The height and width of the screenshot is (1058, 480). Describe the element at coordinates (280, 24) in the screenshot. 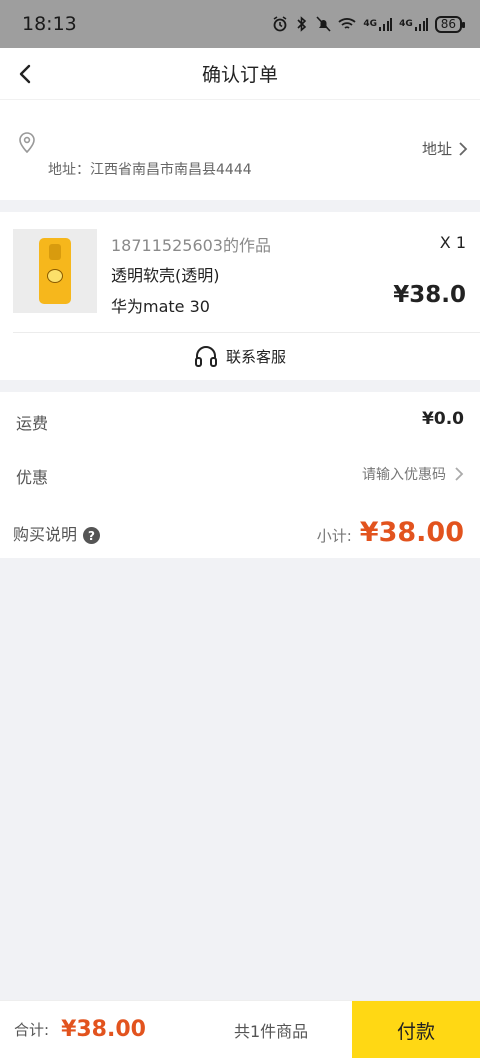

I see `alarm-icon` at that location.